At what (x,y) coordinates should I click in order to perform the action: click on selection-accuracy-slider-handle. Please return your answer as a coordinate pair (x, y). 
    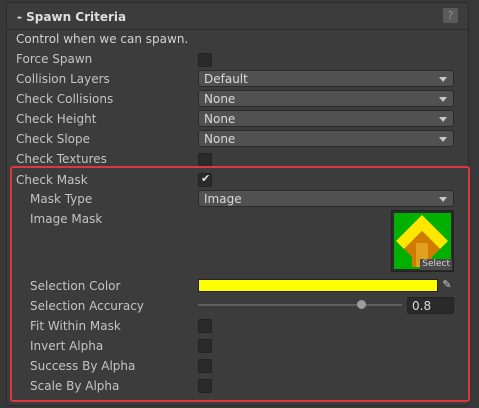
    Looking at the image, I should click on (361, 304).